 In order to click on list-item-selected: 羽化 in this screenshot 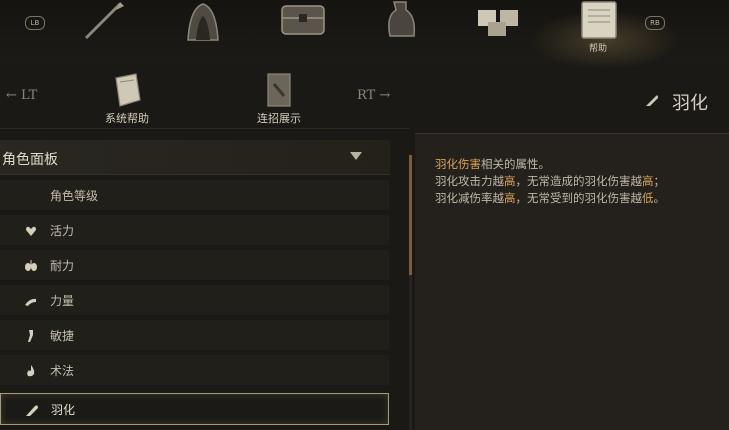, I will do `click(194, 409)`.